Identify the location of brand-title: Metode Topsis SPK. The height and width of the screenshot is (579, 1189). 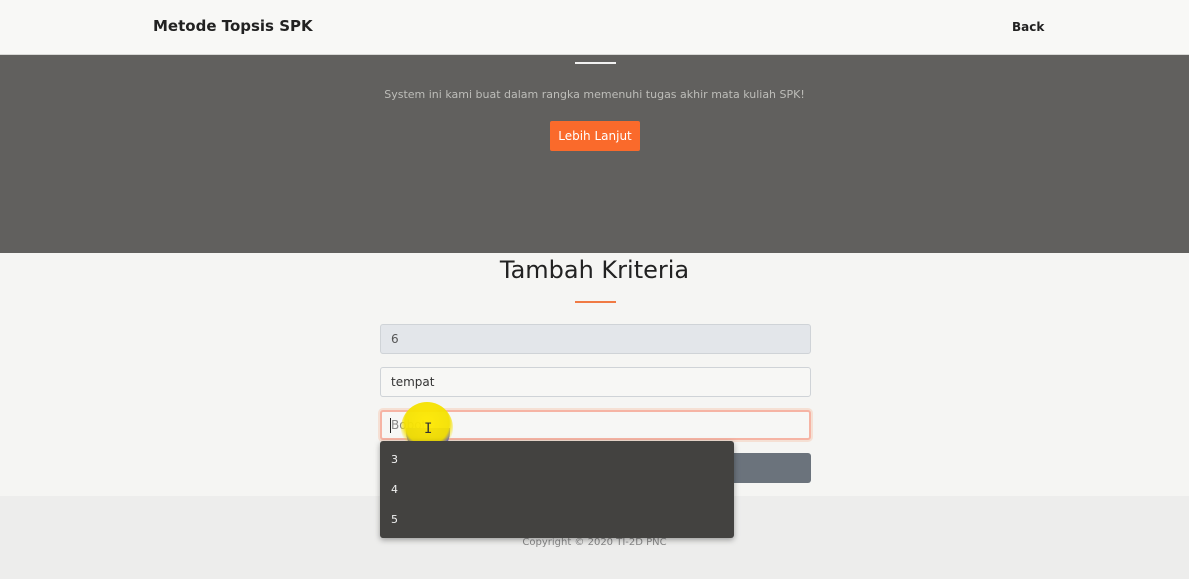
(233, 26).